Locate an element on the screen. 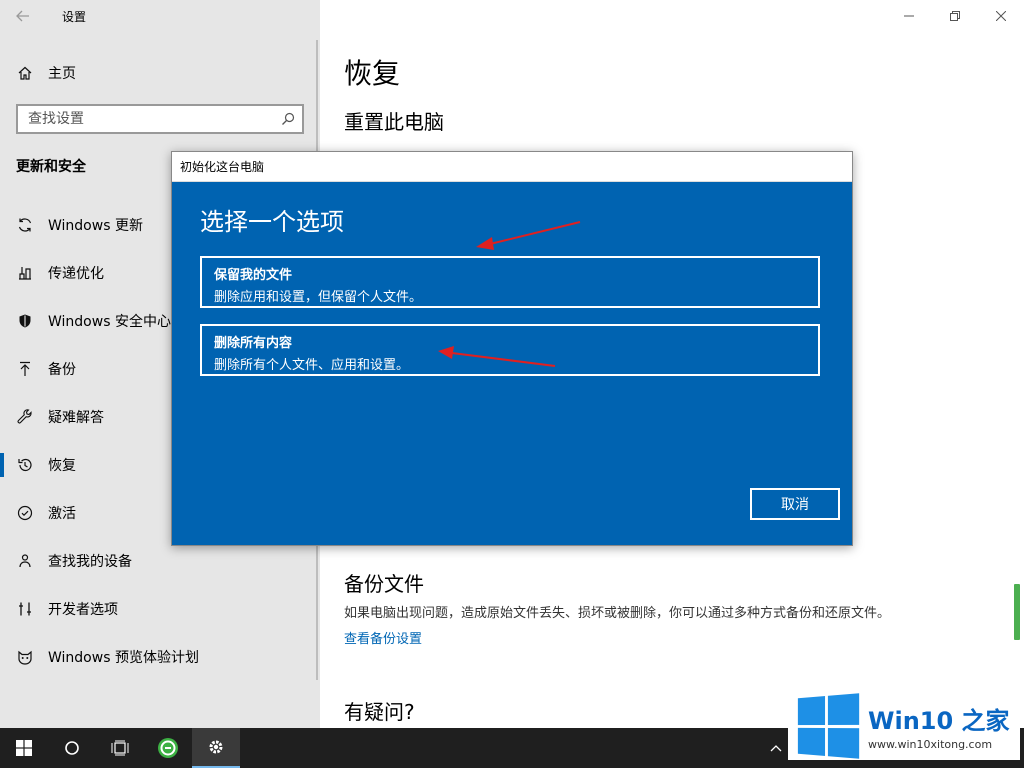 Image resolution: width=1024 pixels, height=768 pixels. sidebar-item-label: 激活 is located at coordinates (62, 514).